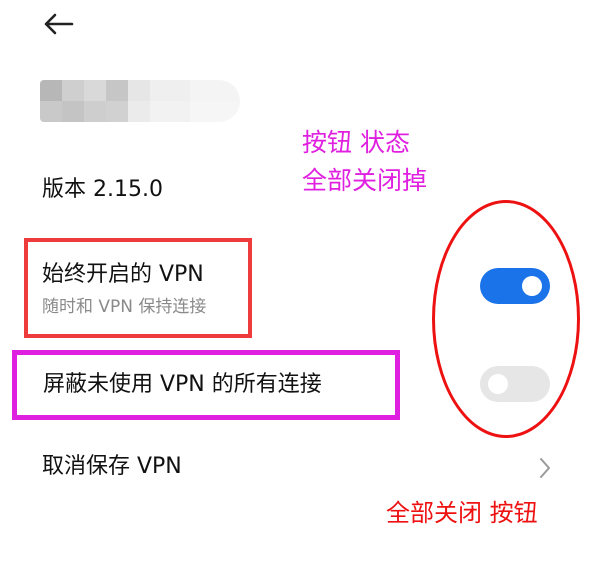 Image resolution: width=597 pixels, height=569 pixels. I want to click on chevron-right-icon, so click(545, 468).